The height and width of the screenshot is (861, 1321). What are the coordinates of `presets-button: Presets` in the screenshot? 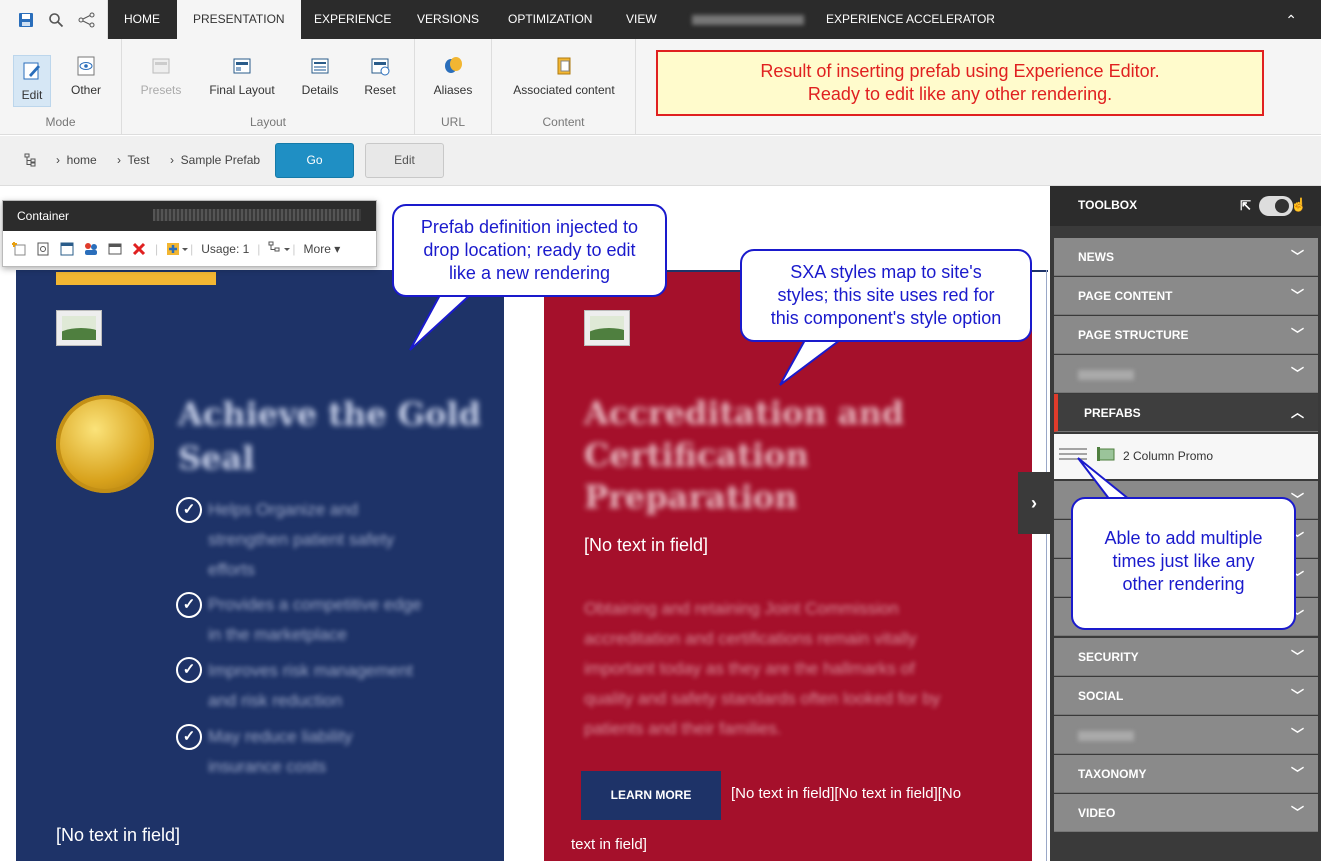 It's located at (161, 76).